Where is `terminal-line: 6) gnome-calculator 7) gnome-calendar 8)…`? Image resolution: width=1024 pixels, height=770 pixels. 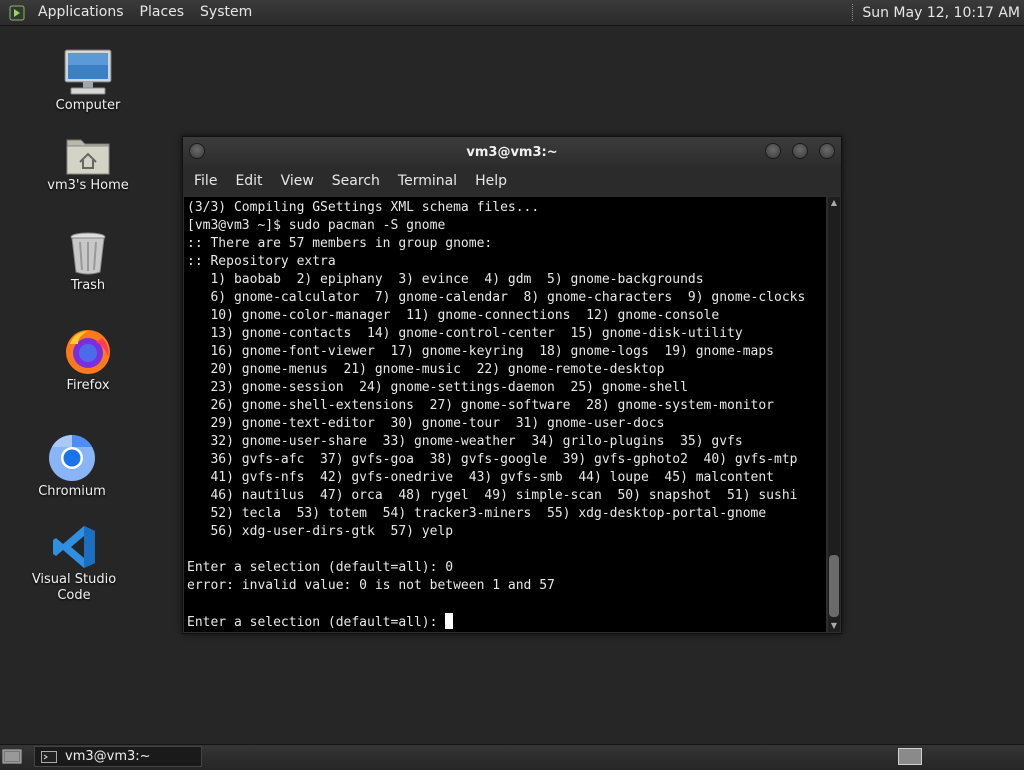
terminal-line: 6) gnome-calculator 7) gnome-calendar 8)… is located at coordinates (496, 297).